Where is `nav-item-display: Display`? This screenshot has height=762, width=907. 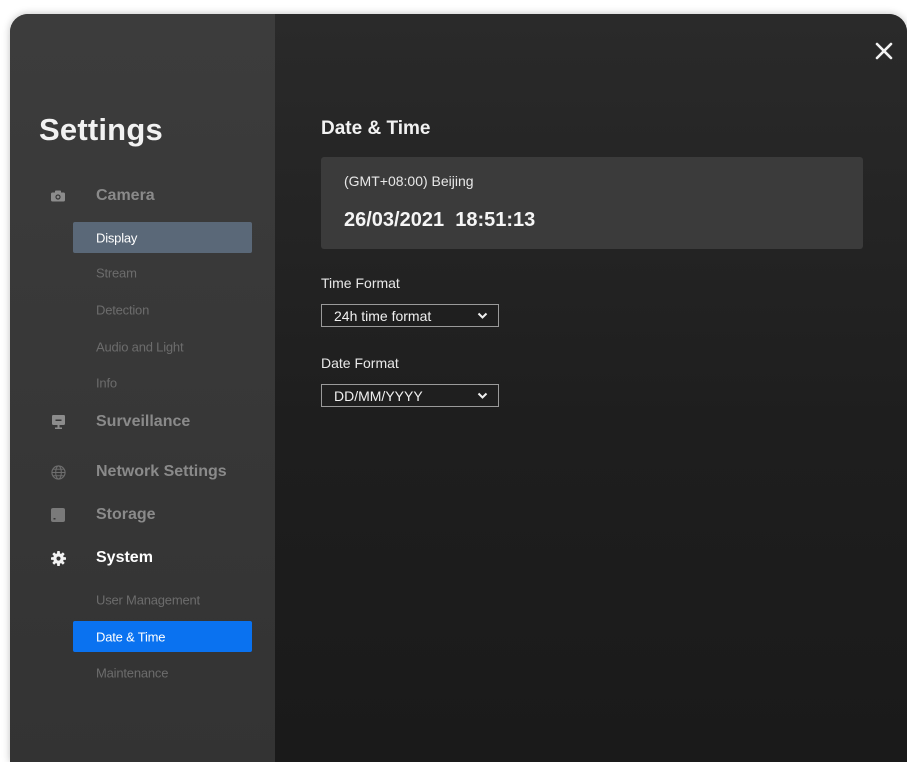 nav-item-display: Display is located at coordinates (162, 237).